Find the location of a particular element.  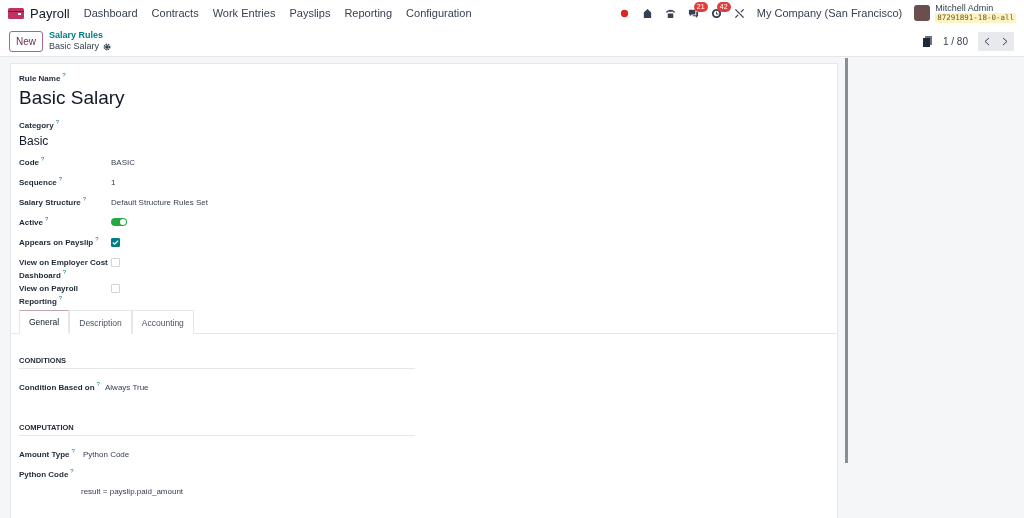

settings-icon is located at coordinates (107, 46).